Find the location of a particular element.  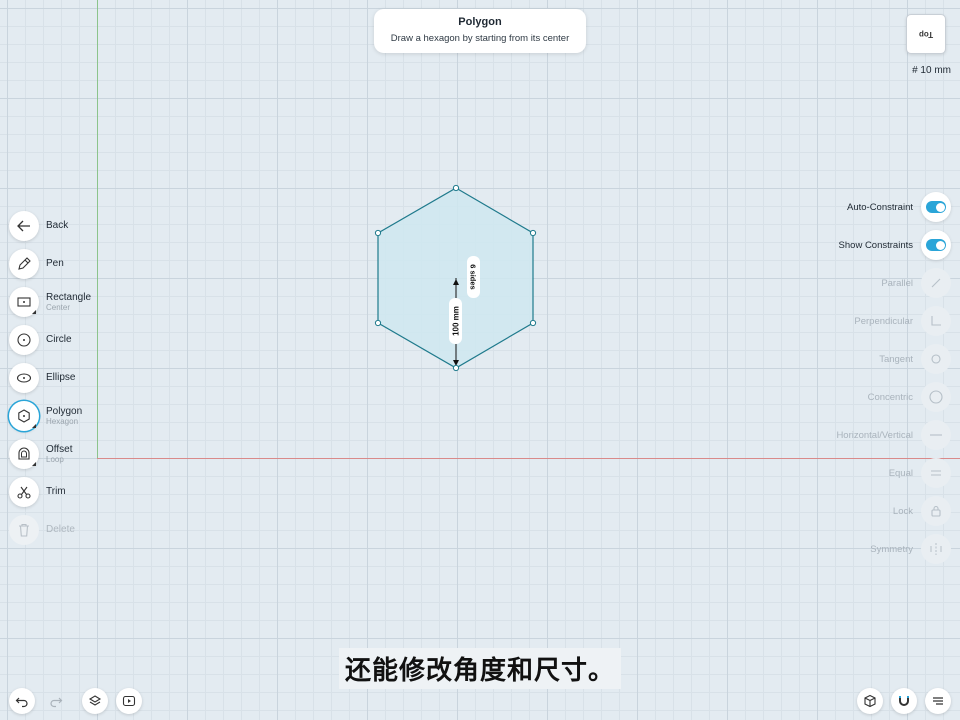

constraint-symmetry: Symmetry is located at coordinates (910, 549).